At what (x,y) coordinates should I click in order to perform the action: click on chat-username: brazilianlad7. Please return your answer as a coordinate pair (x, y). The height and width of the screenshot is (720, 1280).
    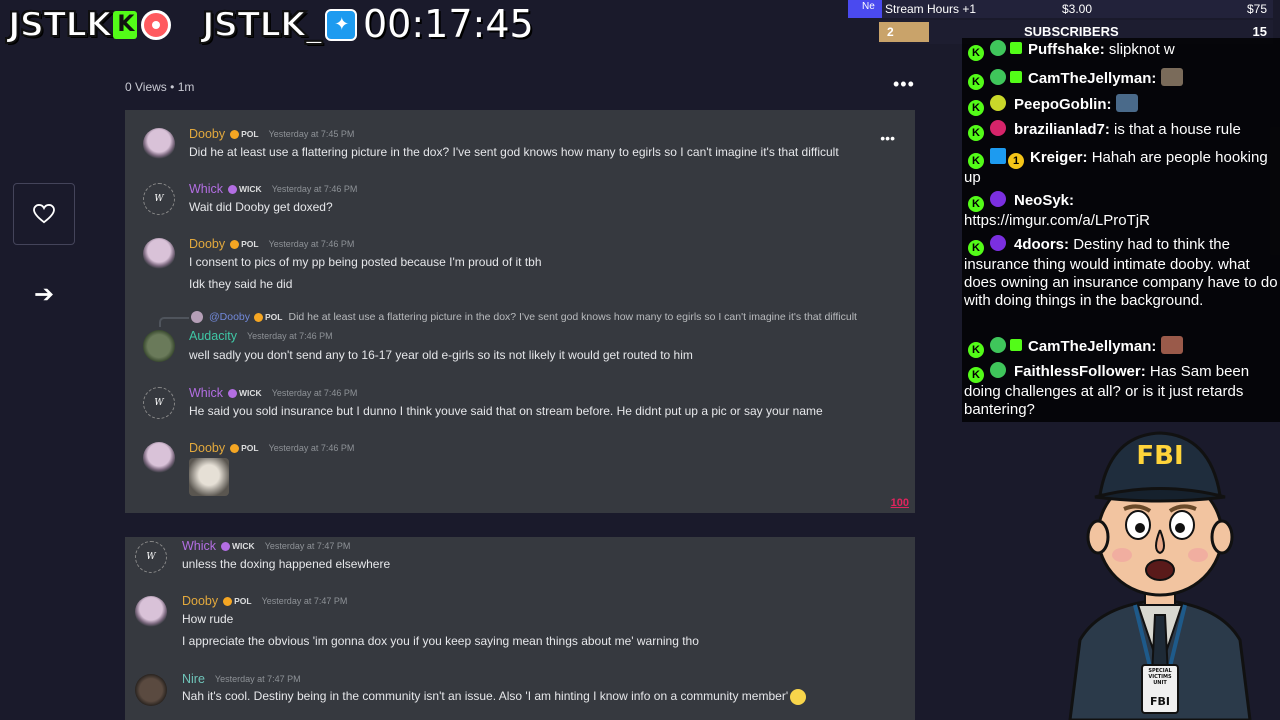
    Looking at the image, I should click on (1059, 129).